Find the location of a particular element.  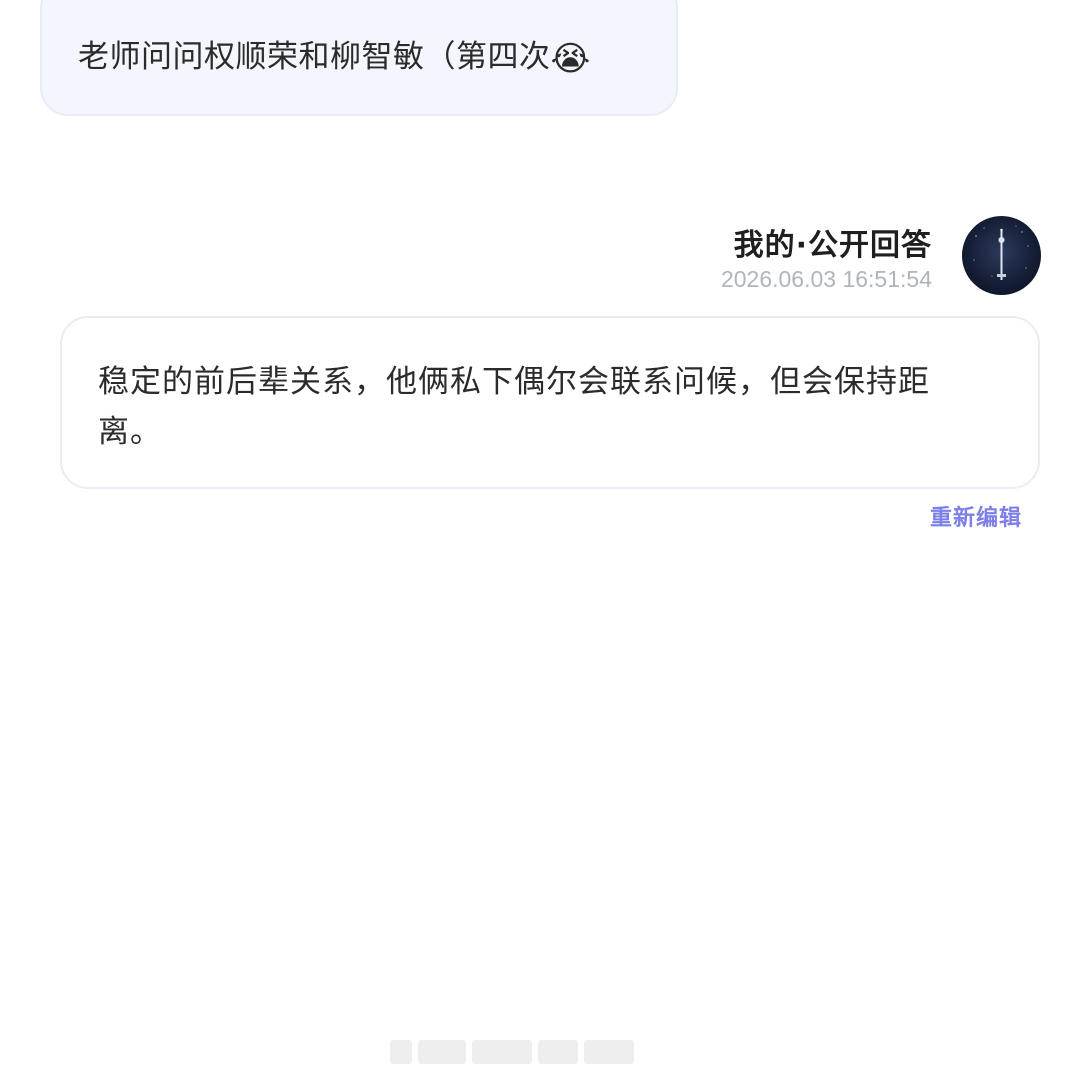

moon-tower-icon is located at coordinates (1001, 252).